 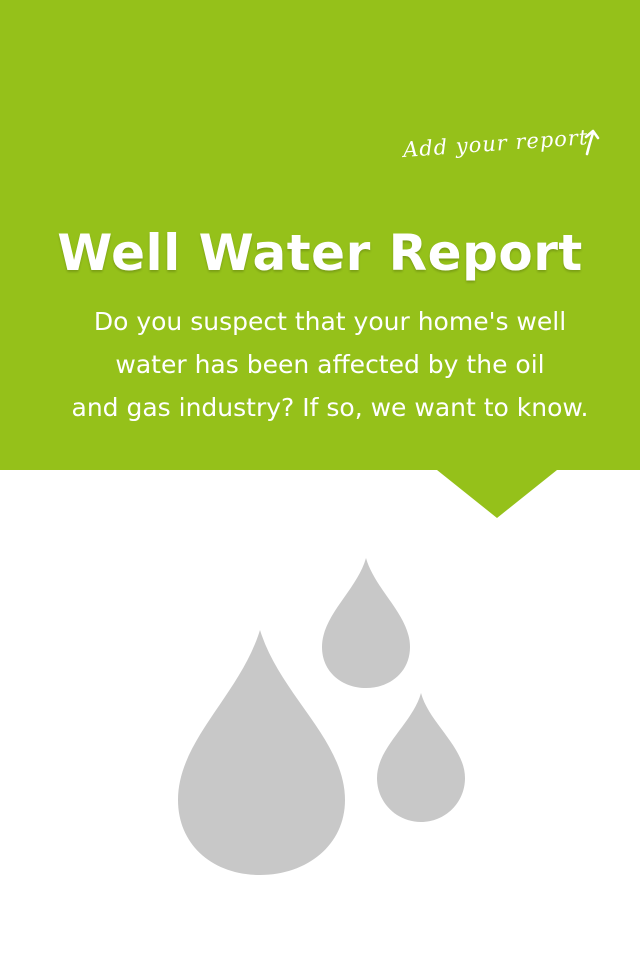 I want to click on intro-line: water has been affected by the oil, so click(x=330, y=364).